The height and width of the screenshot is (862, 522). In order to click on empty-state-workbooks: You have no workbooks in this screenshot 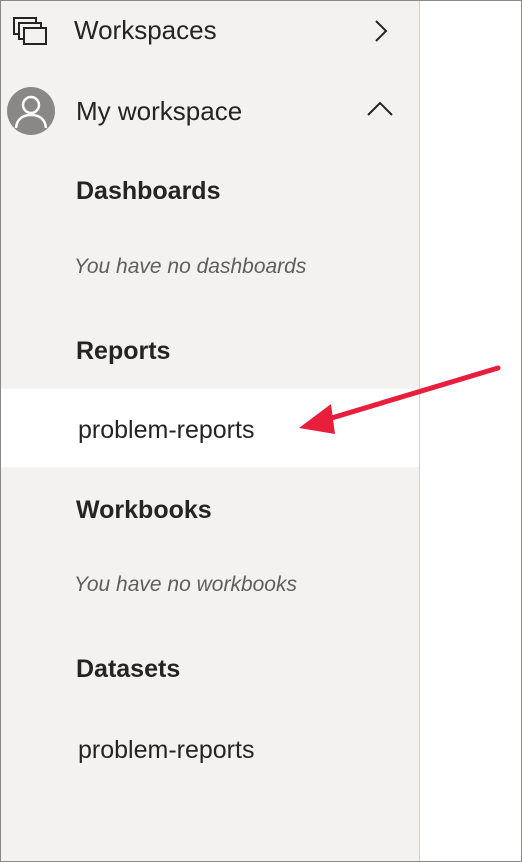, I will do `click(185, 584)`.